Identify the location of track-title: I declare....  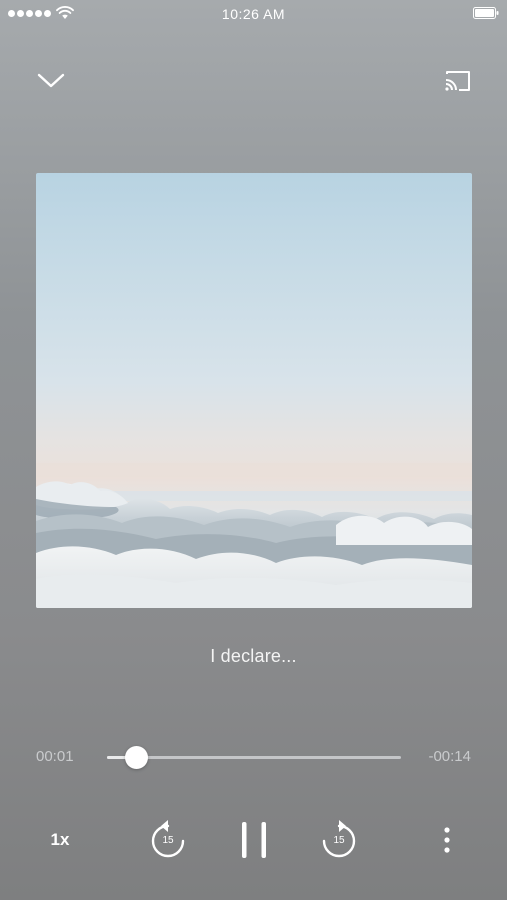
(253, 656).